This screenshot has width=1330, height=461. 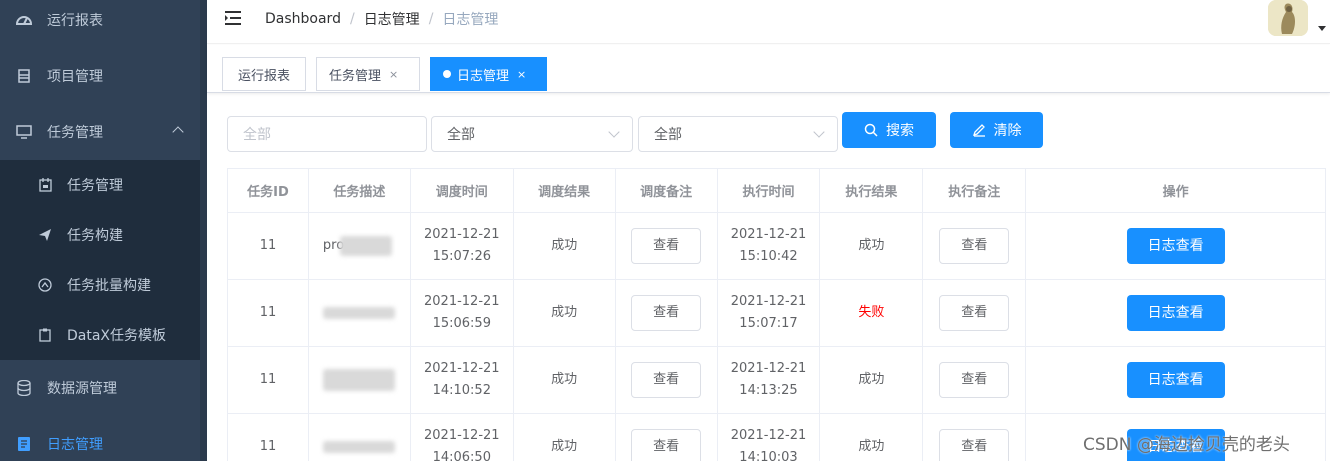 I want to click on column-header: 调度备注, so click(x=666, y=191).